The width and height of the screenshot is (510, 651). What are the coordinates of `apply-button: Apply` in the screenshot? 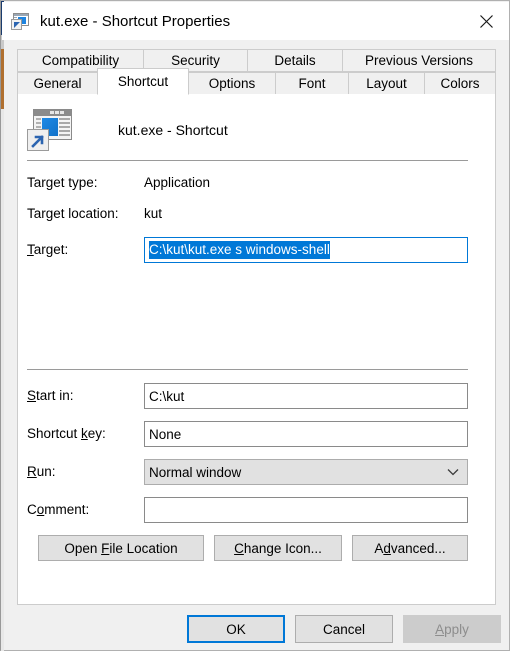 It's located at (452, 629).